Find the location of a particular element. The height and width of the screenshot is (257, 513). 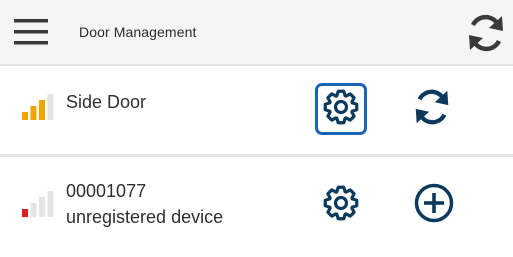

page-title: Door Management is located at coordinates (138, 32).